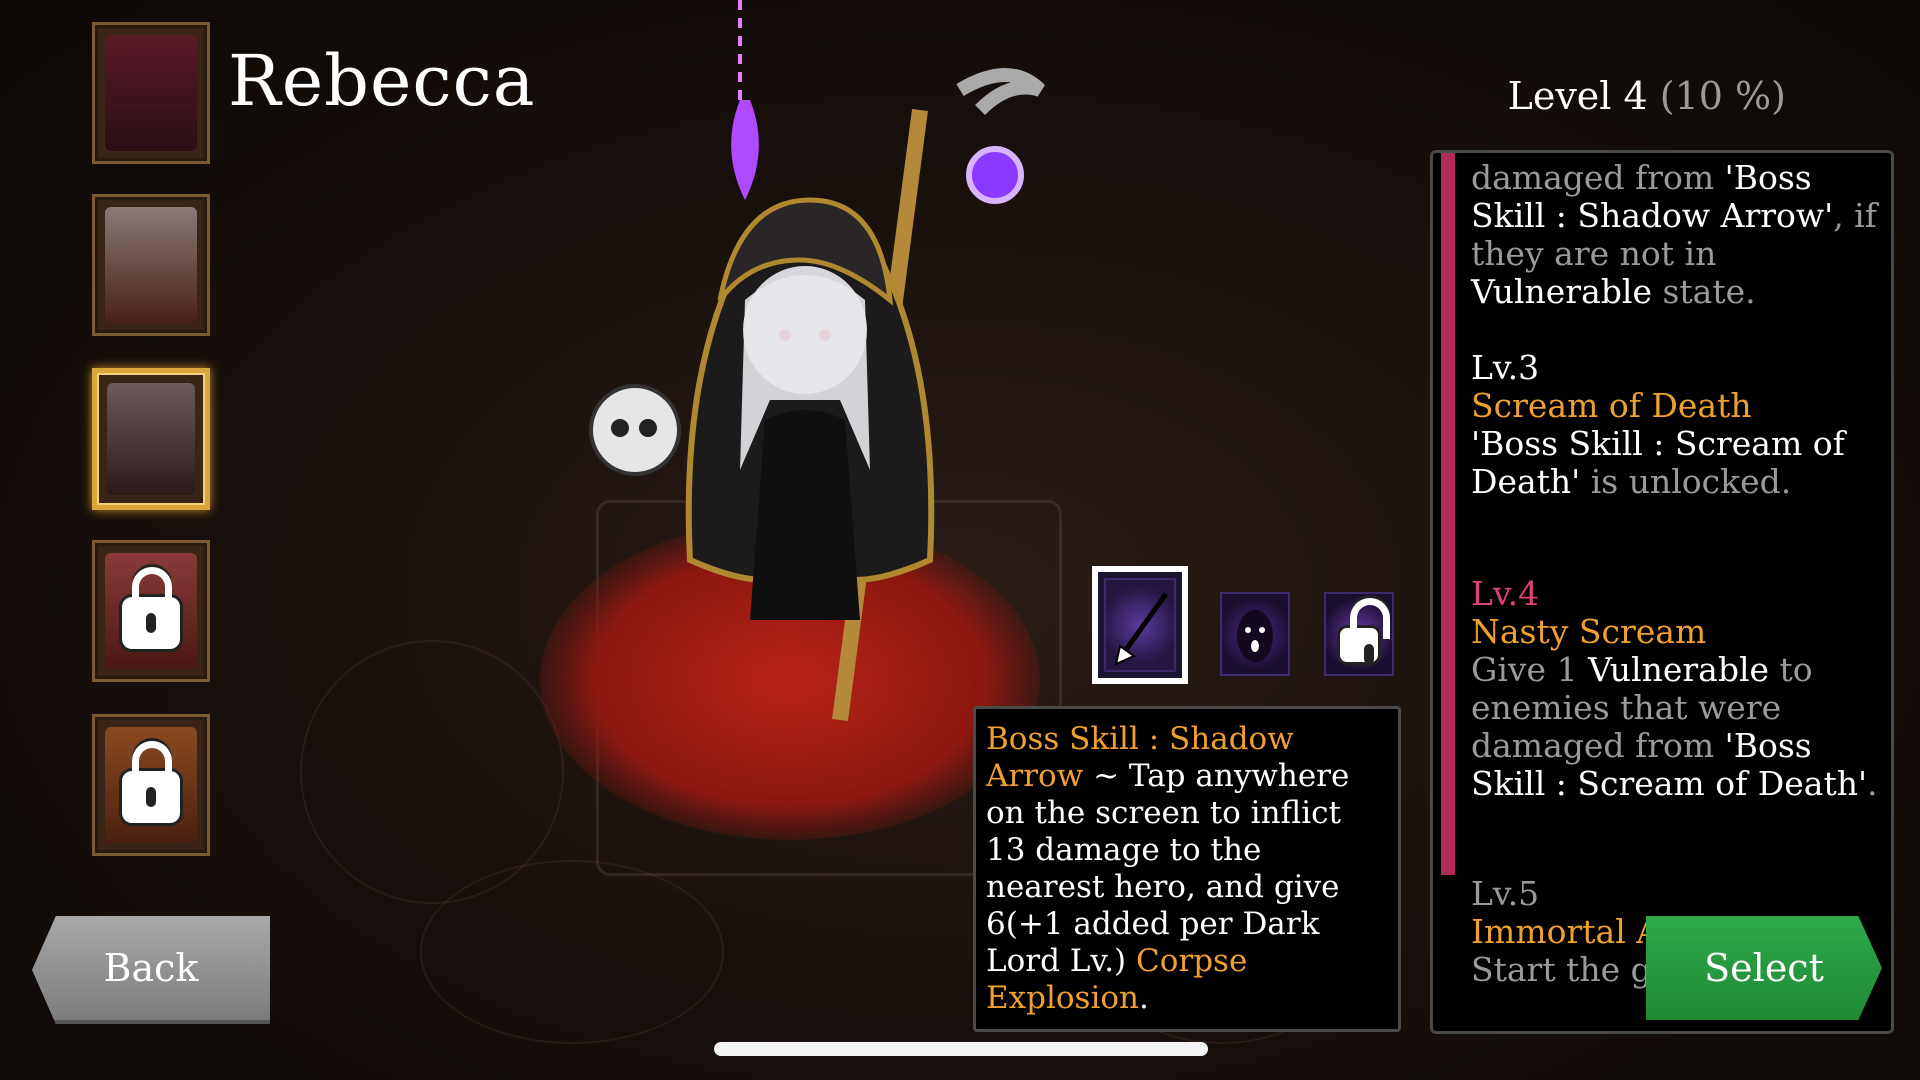  Describe the element at coordinates (1703, 291) in the screenshot. I see `perk-text: state.` at that location.